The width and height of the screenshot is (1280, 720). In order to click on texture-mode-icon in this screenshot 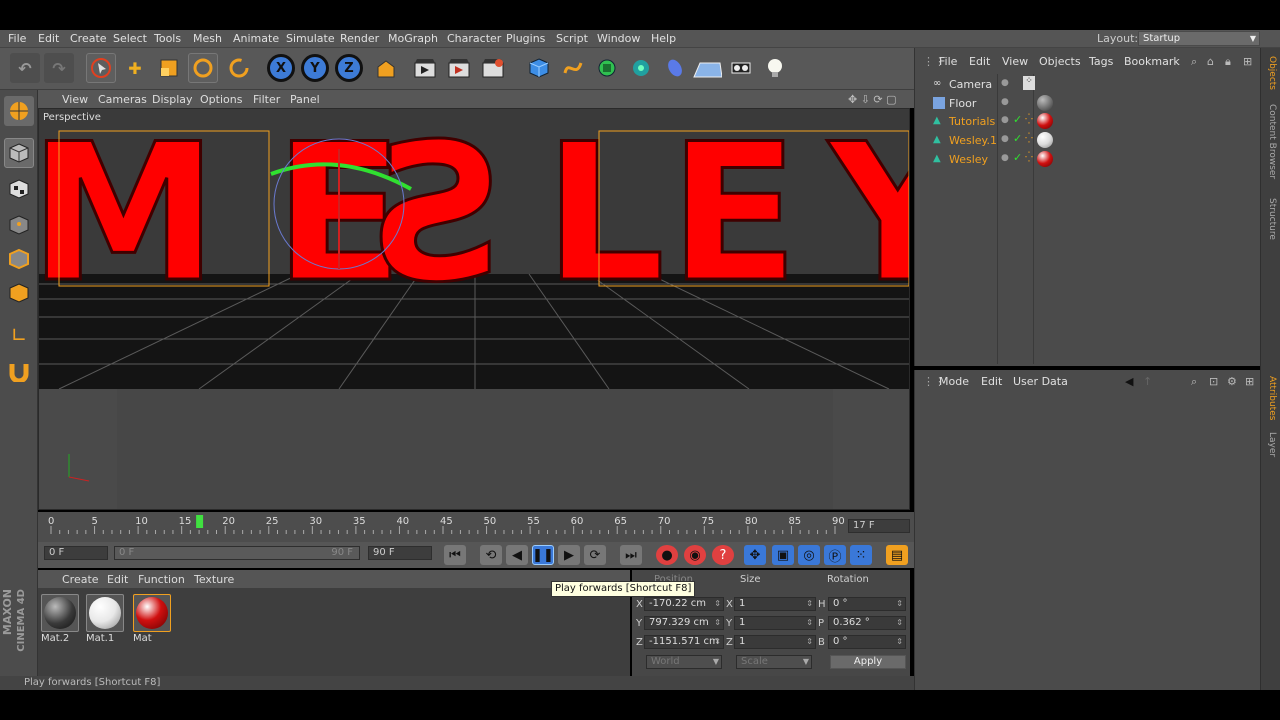, I will do `click(19, 189)`.